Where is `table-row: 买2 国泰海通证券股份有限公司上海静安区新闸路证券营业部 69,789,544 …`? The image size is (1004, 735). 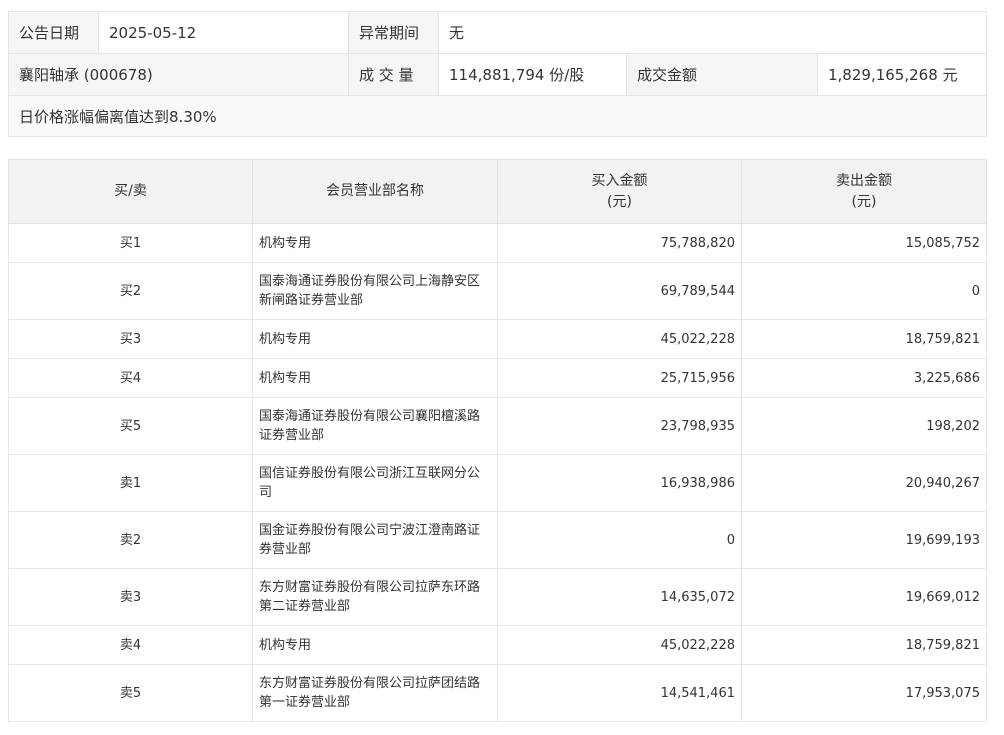
table-row: 买2 国泰海通证券股份有限公司上海静安区新闸路证券营业部 69,789,544 … is located at coordinates (497, 291).